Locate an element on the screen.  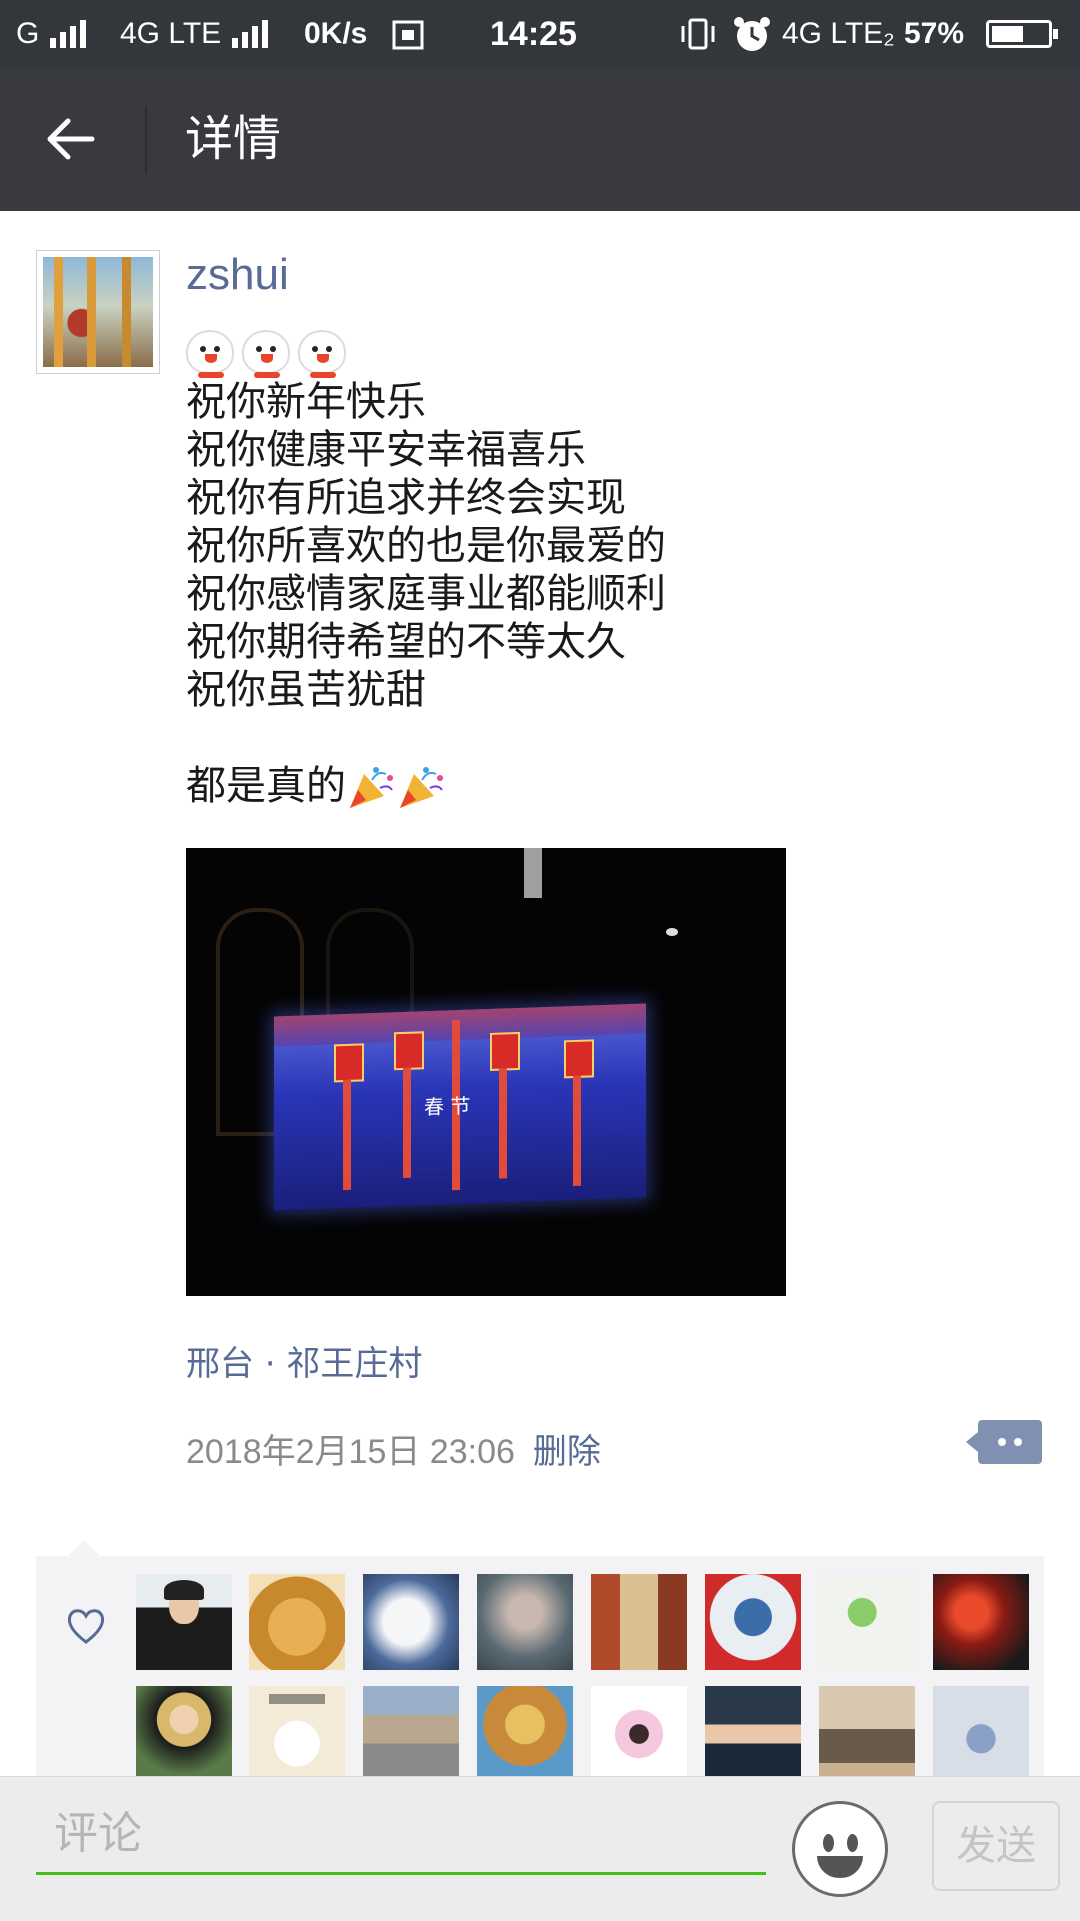
back-arrow-icon is located at coordinates (71, 139).